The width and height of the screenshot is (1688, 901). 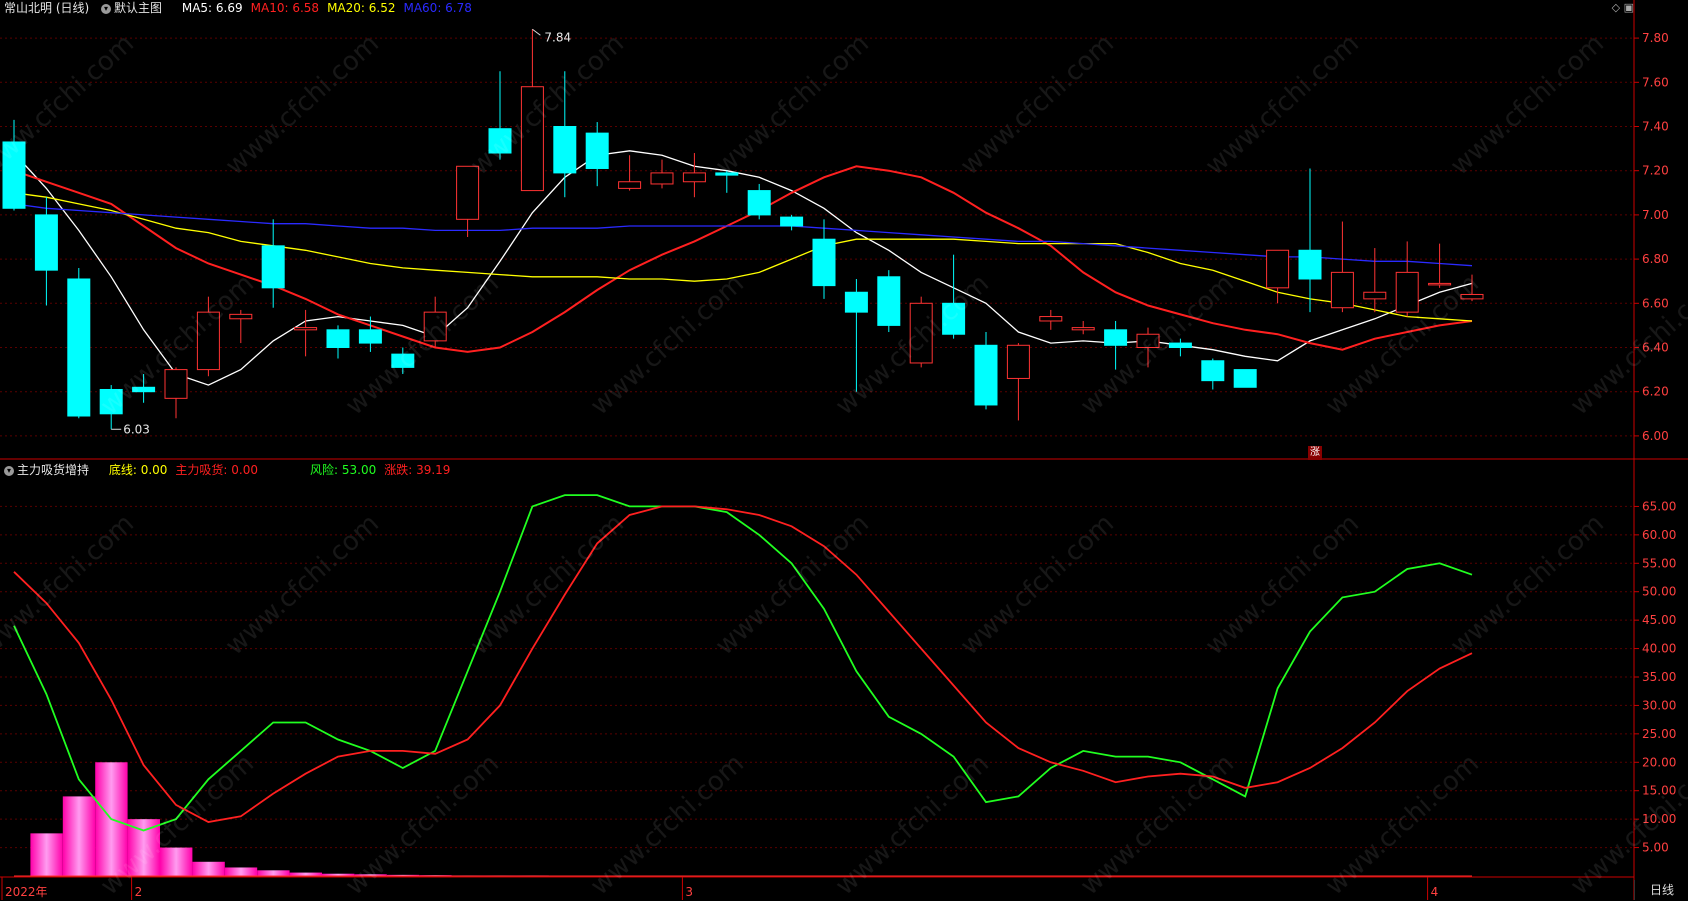 What do you see at coordinates (1655, 215) in the screenshot?
I see `price-tick-label: 7.00` at bounding box center [1655, 215].